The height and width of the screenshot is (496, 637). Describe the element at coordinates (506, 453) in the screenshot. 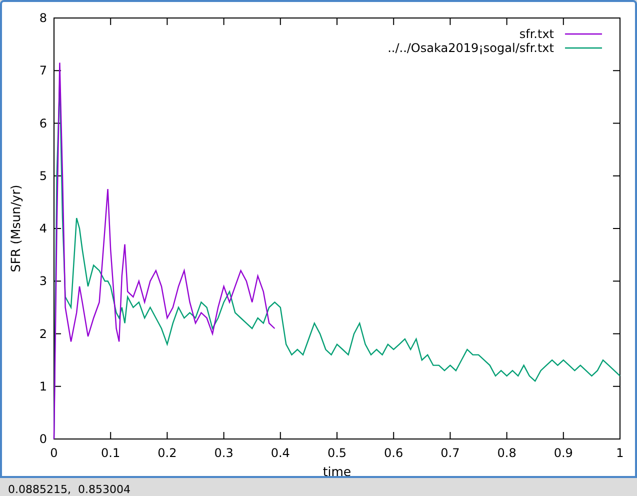

I see `tick-label: 0.8` at that location.